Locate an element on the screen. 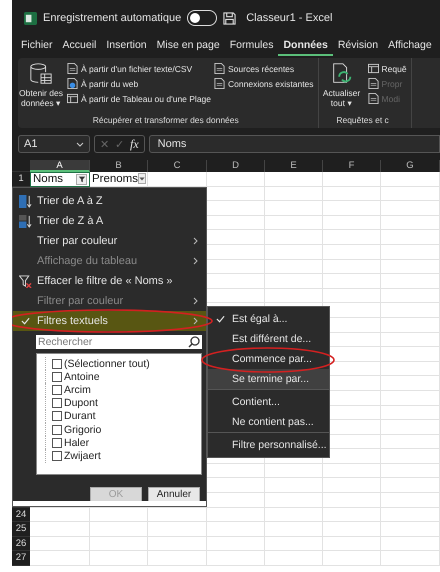 The image size is (440, 572). ribbon-tab: Révision is located at coordinates (358, 47).